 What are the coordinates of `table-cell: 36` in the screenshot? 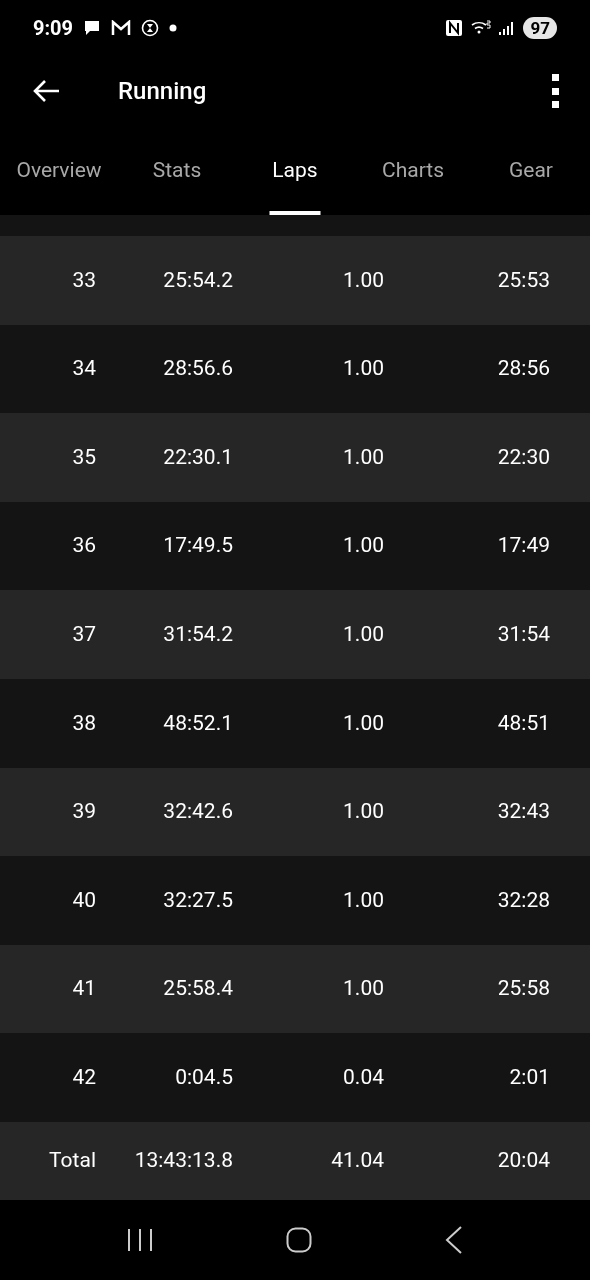 It's located at (84, 545).